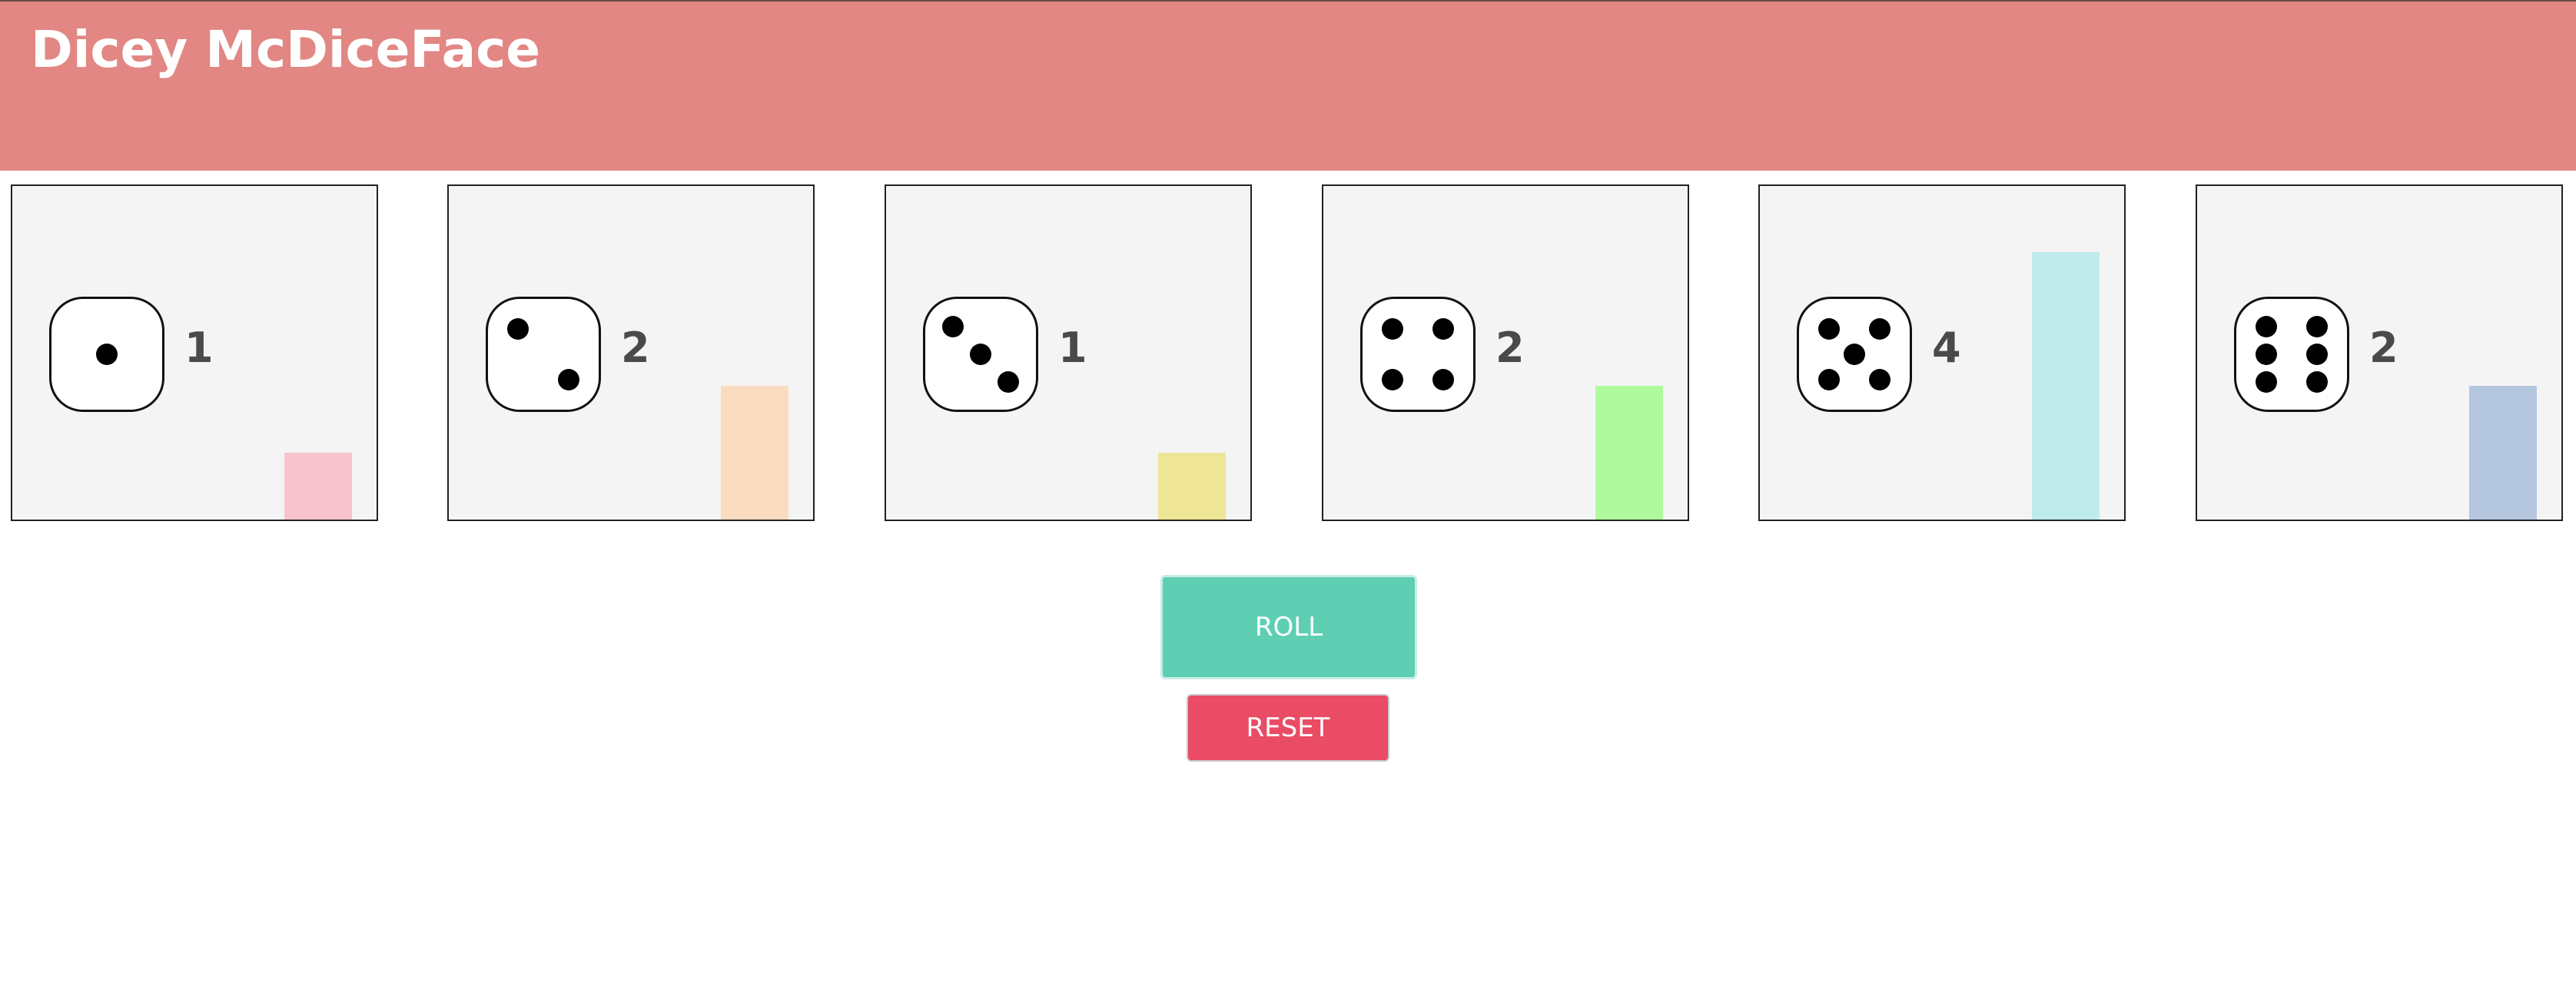 The height and width of the screenshot is (1003, 2576). I want to click on die-face-1-icon, so click(106, 354).